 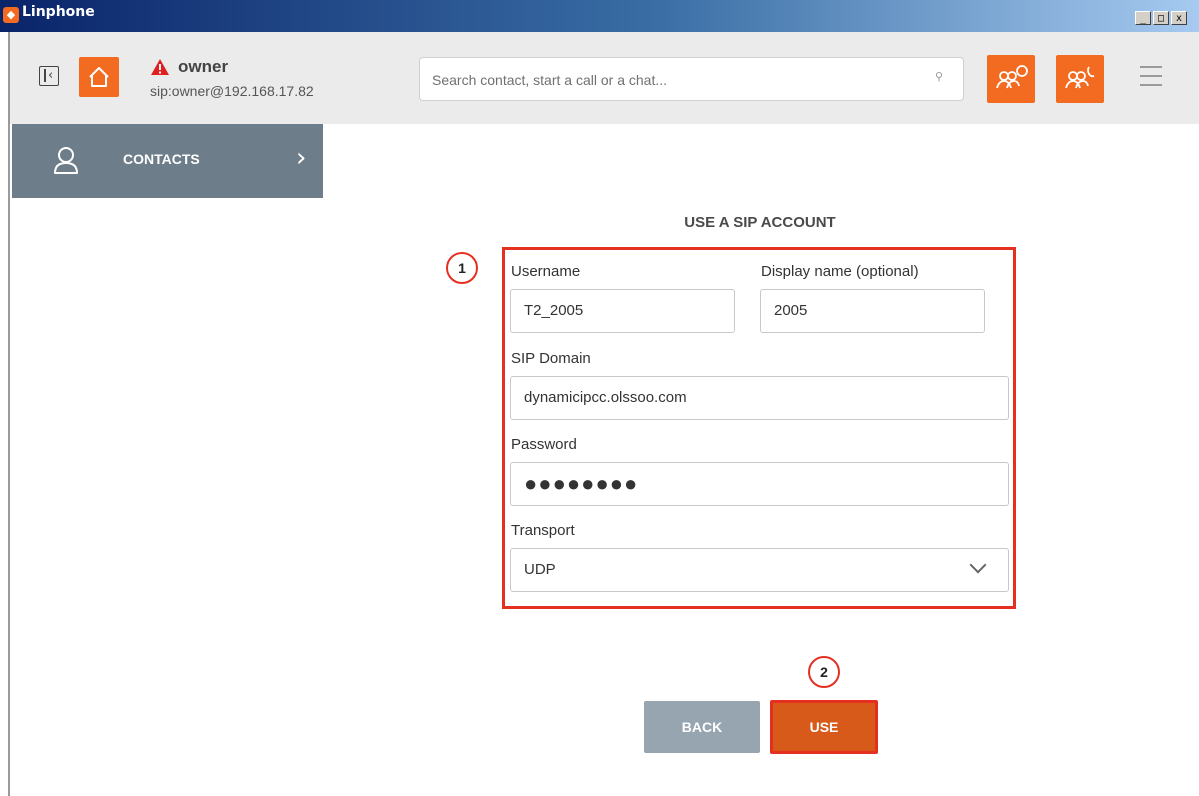 What do you see at coordinates (672, 80) in the screenshot?
I see `search-input` at bounding box center [672, 80].